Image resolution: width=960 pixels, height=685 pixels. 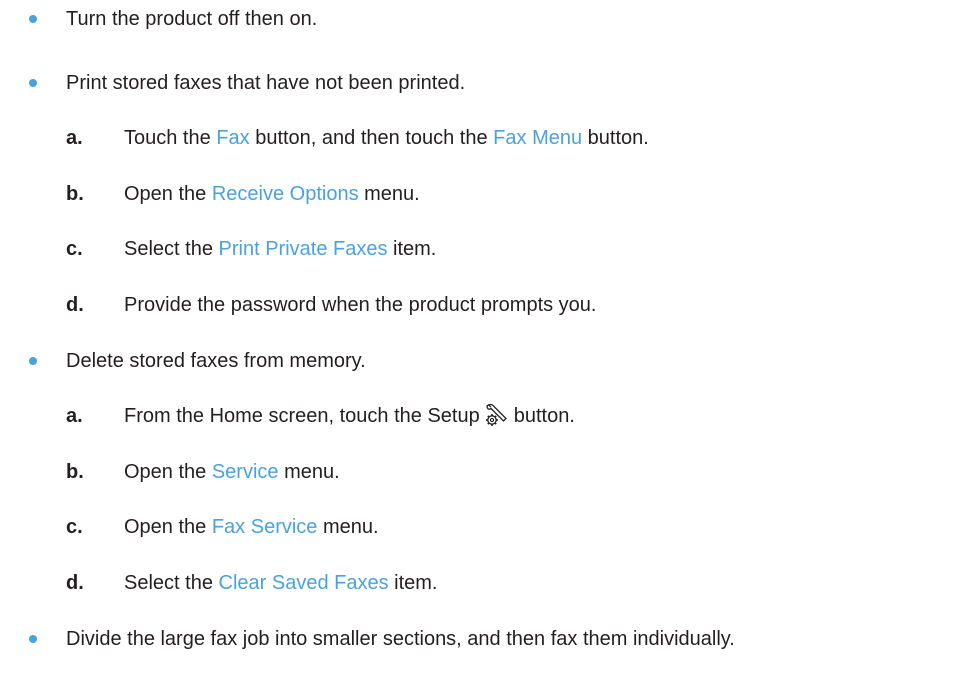 What do you see at coordinates (245, 472) in the screenshot?
I see `service-menu-name: Service` at bounding box center [245, 472].